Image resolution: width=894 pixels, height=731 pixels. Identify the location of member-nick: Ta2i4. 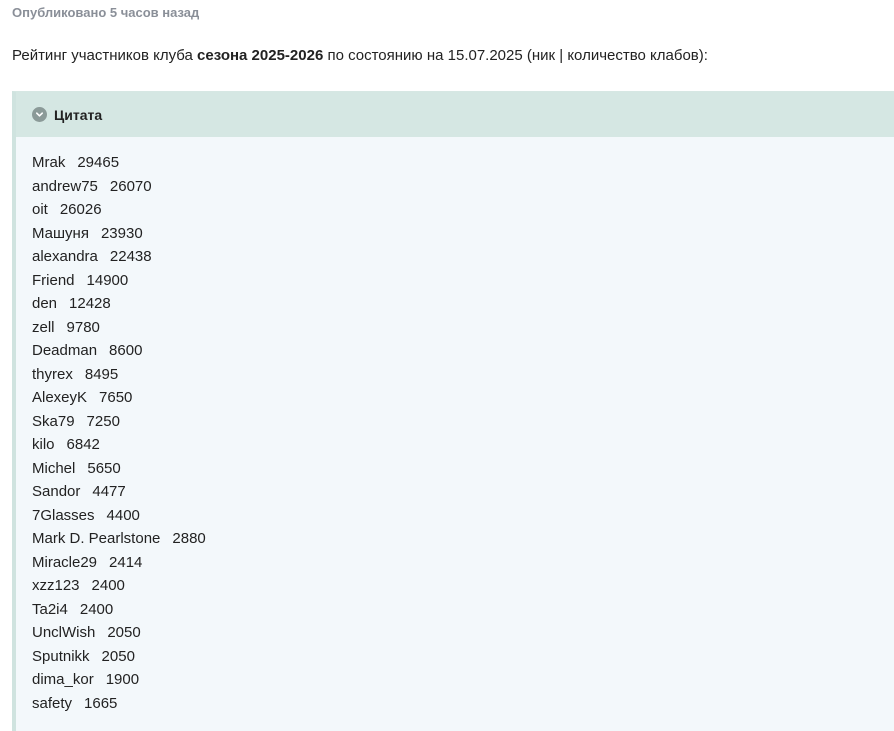
(50, 609).